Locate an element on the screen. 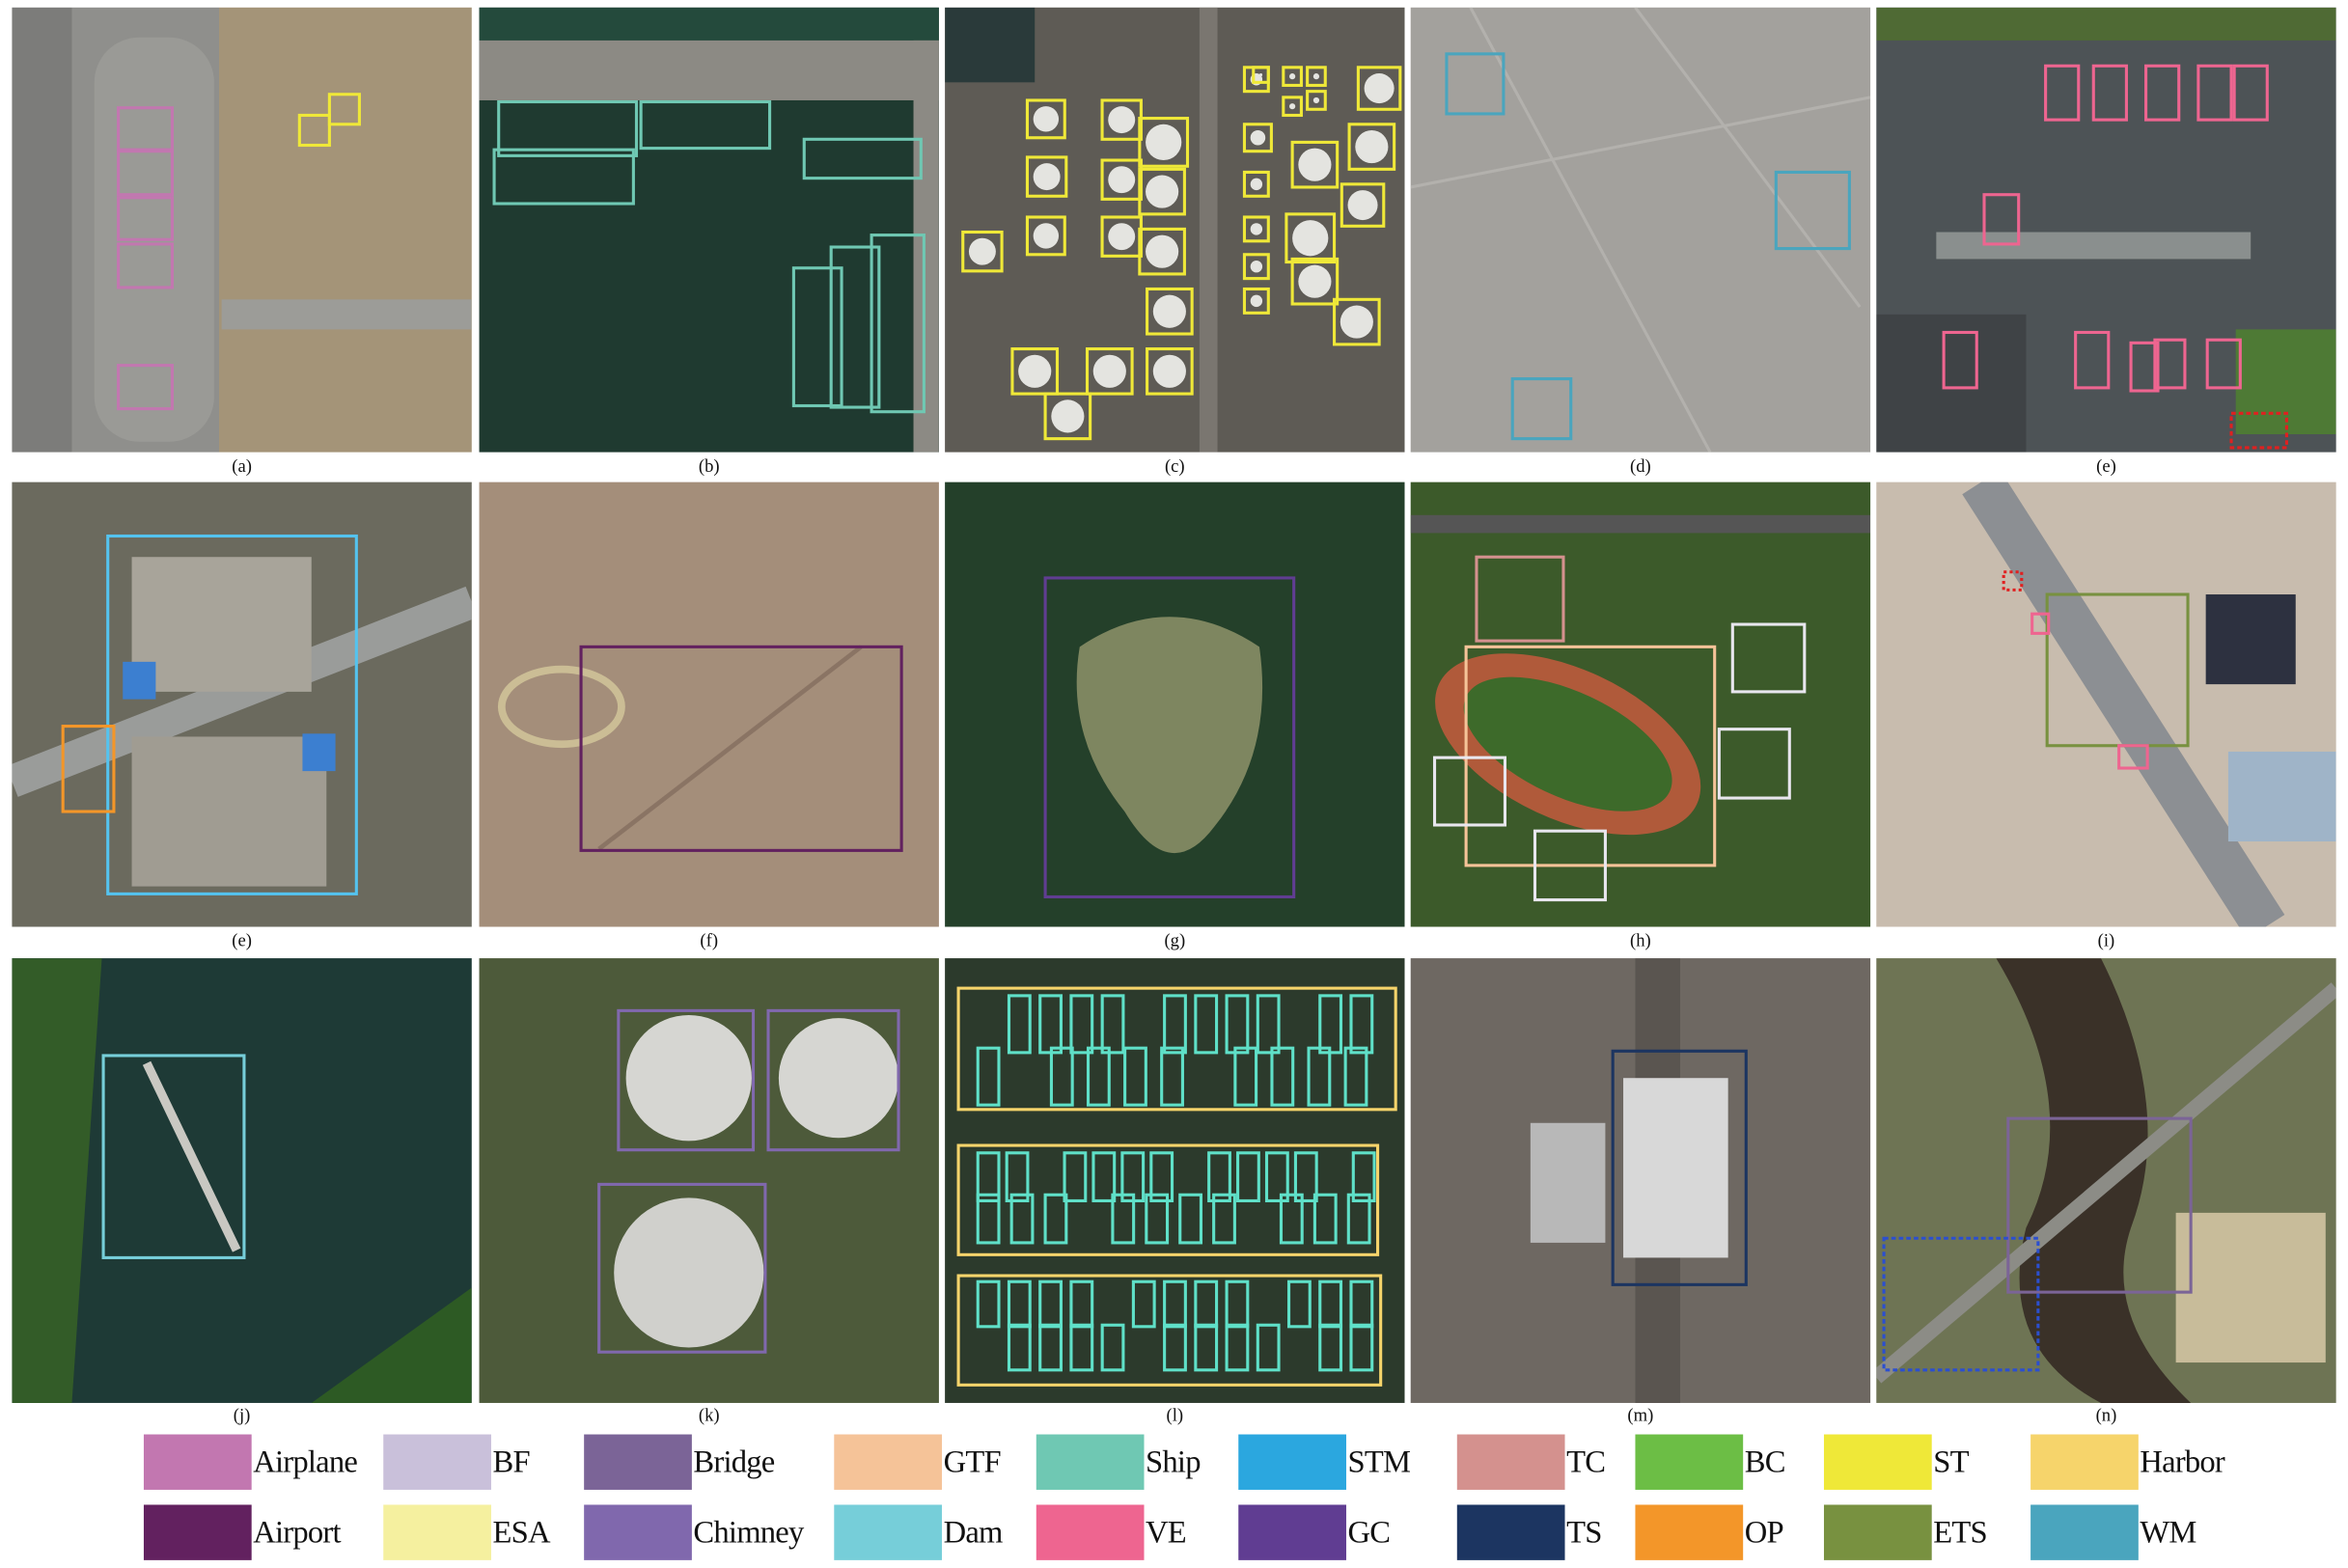 Image resolution: width=2348 pixels, height=1568 pixels. legend-item-chimney: Chimney is located at coordinates (694, 1532).